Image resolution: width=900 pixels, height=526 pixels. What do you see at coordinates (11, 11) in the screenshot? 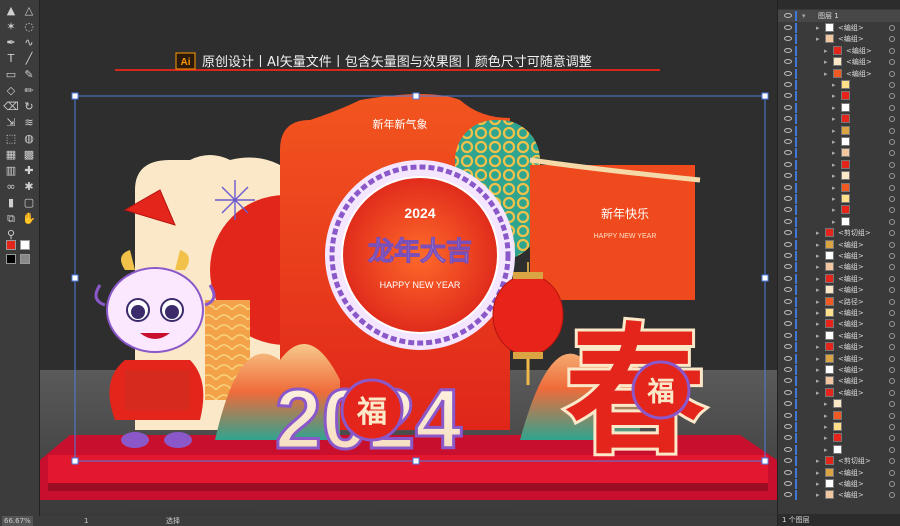
I see `selection-tool-icon: ▲` at bounding box center [11, 11].